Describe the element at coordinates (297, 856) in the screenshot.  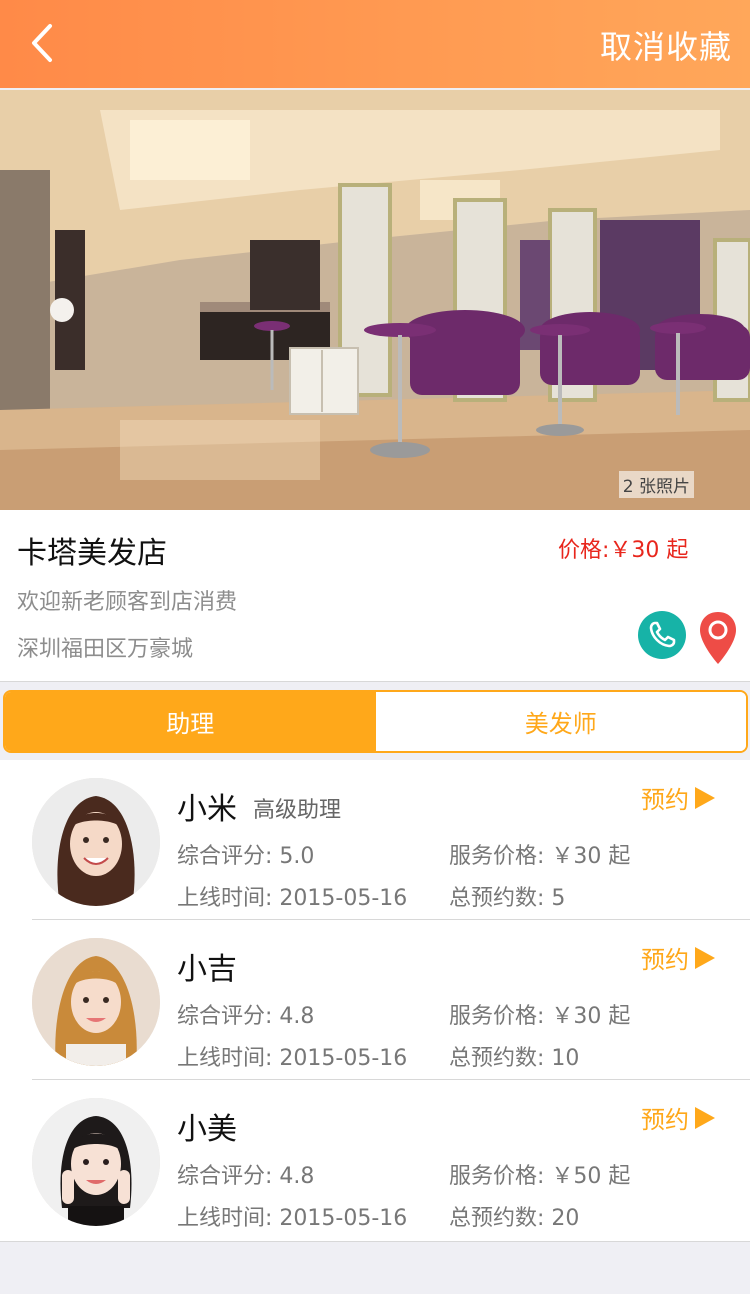
I see `rating-value: 5.0` at that location.